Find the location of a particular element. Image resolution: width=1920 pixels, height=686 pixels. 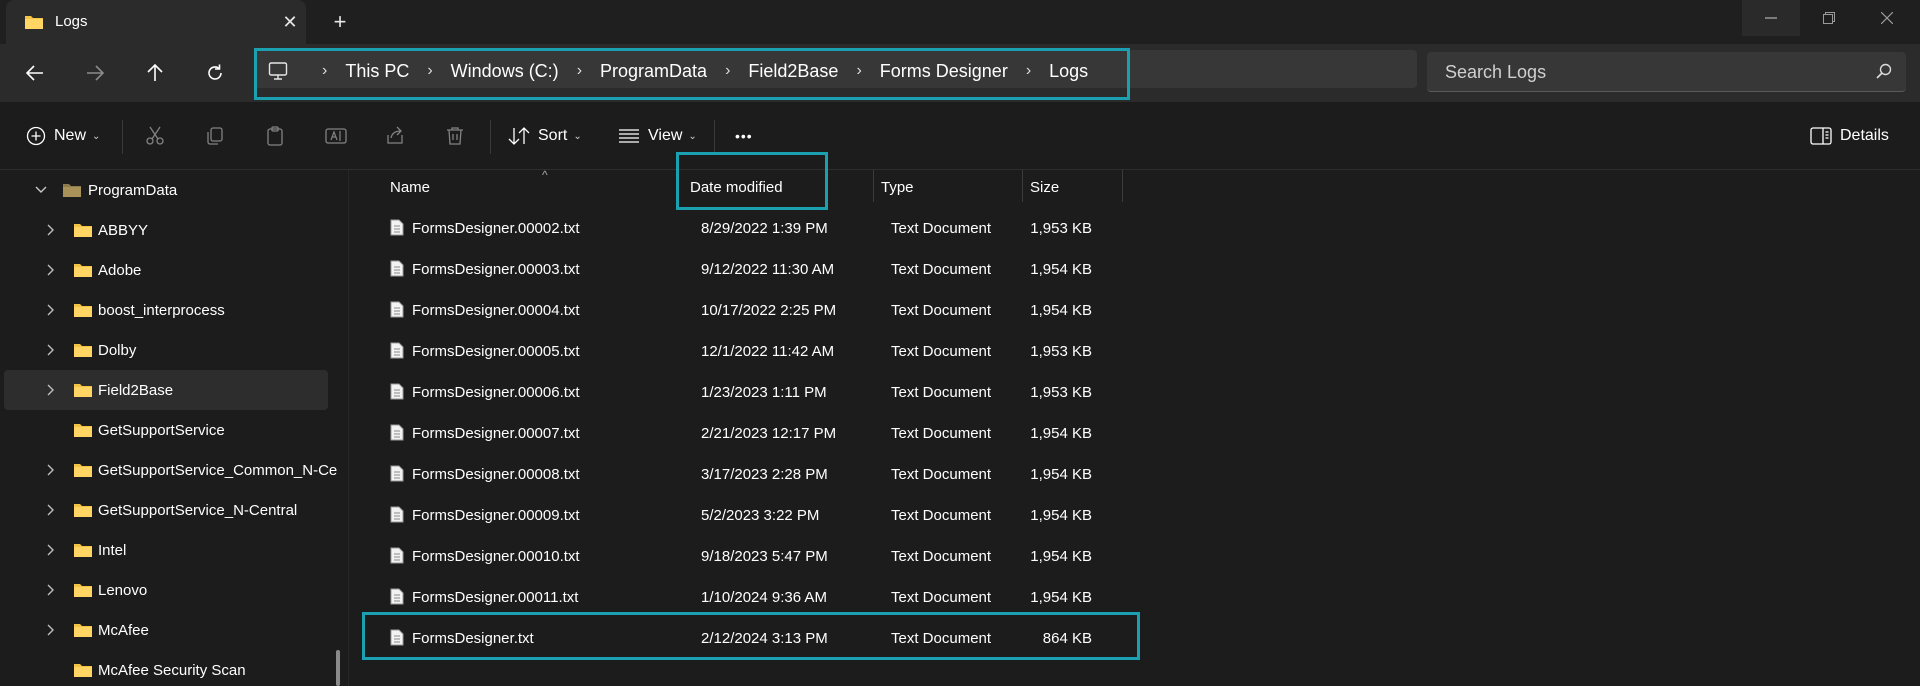

delete-button is located at coordinates (455, 136).